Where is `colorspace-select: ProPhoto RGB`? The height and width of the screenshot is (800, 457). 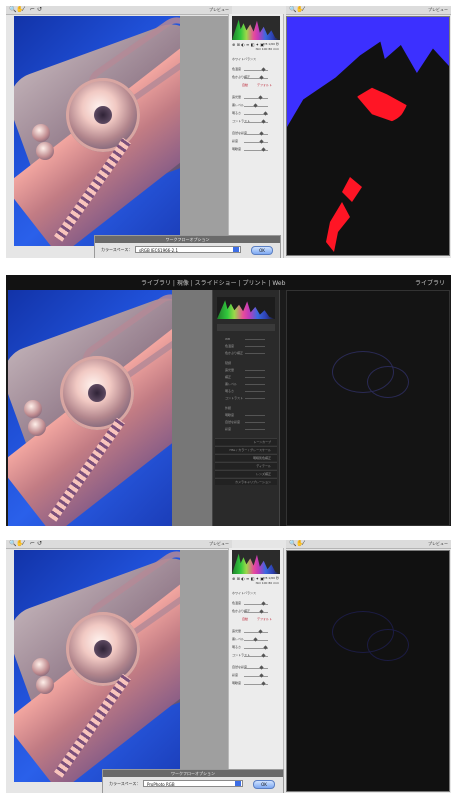
colorspace-select: ProPhoto RGB is located at coordinates (193, 783).